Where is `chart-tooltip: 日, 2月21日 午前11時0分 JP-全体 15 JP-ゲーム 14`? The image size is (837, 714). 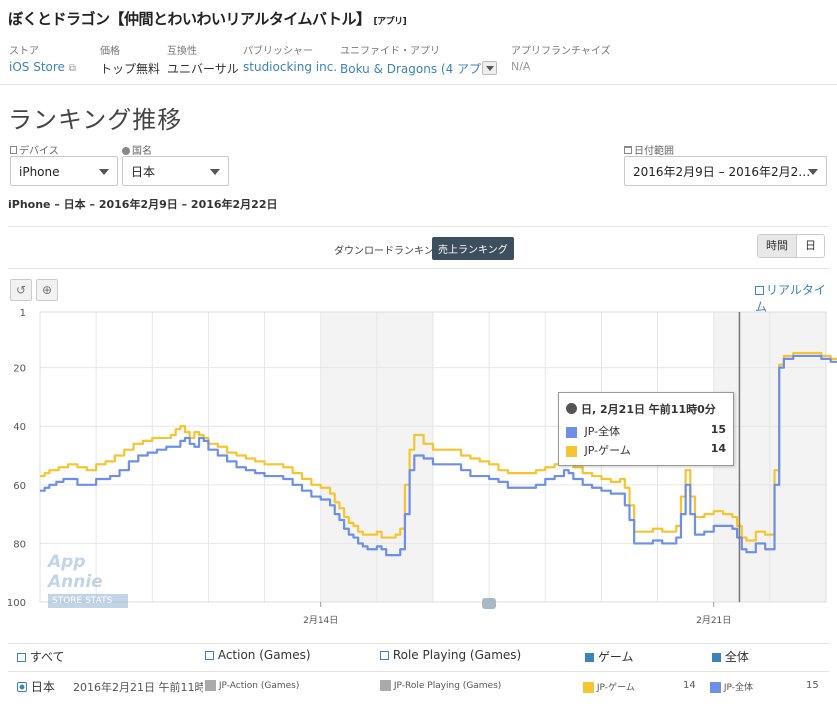 chart-tooltip: 日, 2月21日 午前11時0分 JP-全体 15 JP-ゲーム 14 is located at coordinates (646, 429).